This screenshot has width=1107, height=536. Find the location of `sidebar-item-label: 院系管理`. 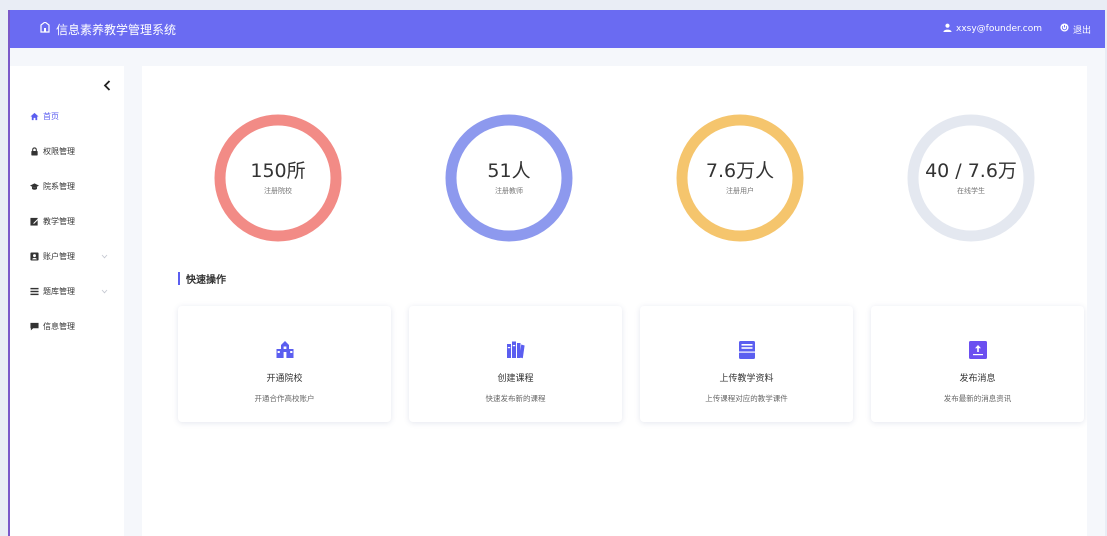

sidebar-item-label: 院系管理 is located at coordinates (59, 186).